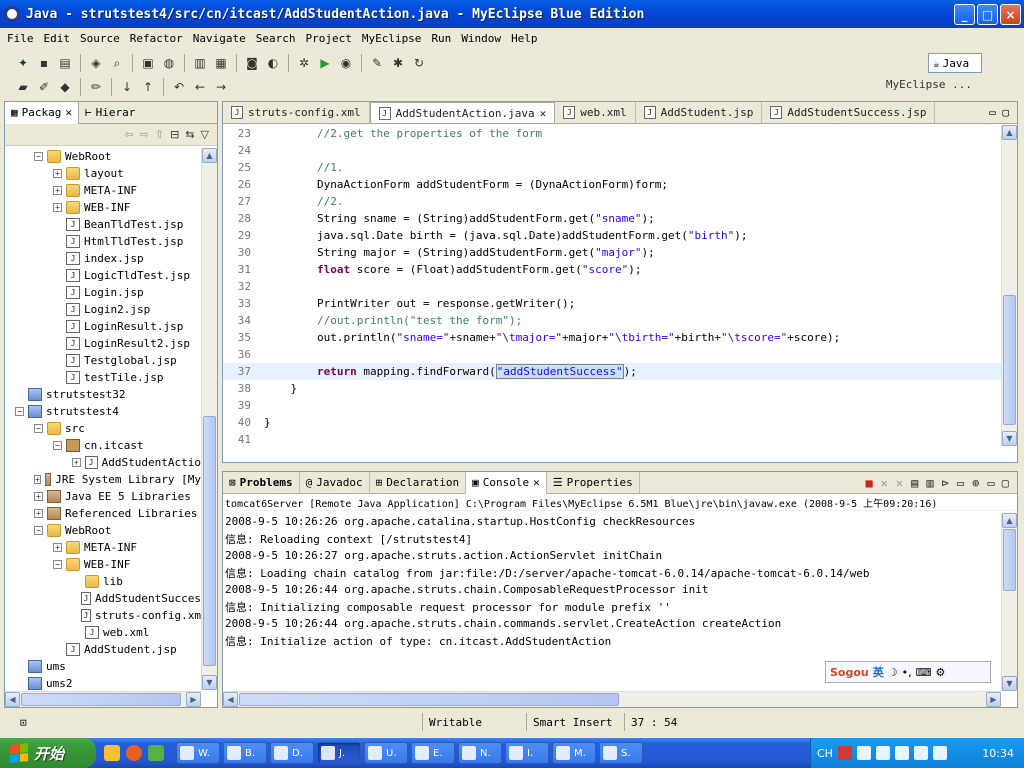 Image resolution: width=1024 pixels, height=768 pixels. I want to click on volume-icon, so click(939, 753).